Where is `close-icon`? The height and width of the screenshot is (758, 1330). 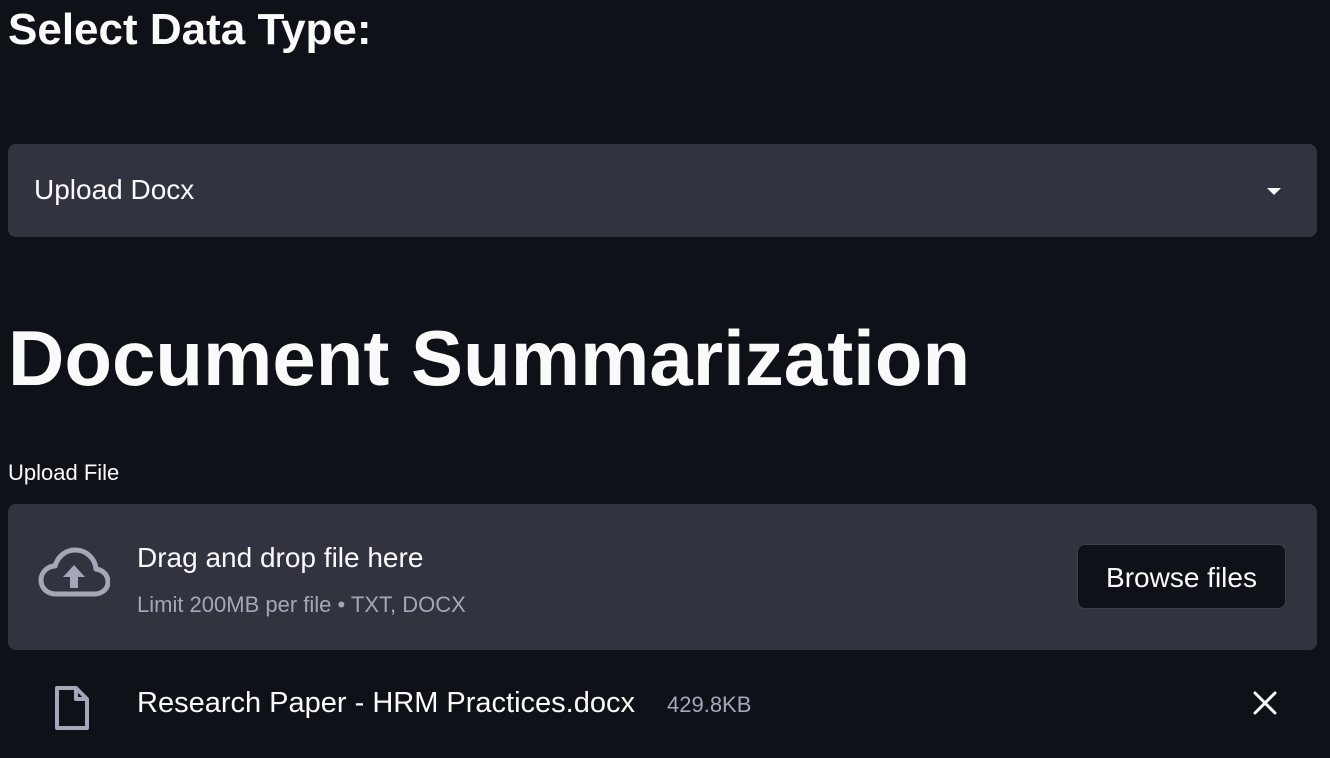 close-icon is located at coordinates (1265, 703).